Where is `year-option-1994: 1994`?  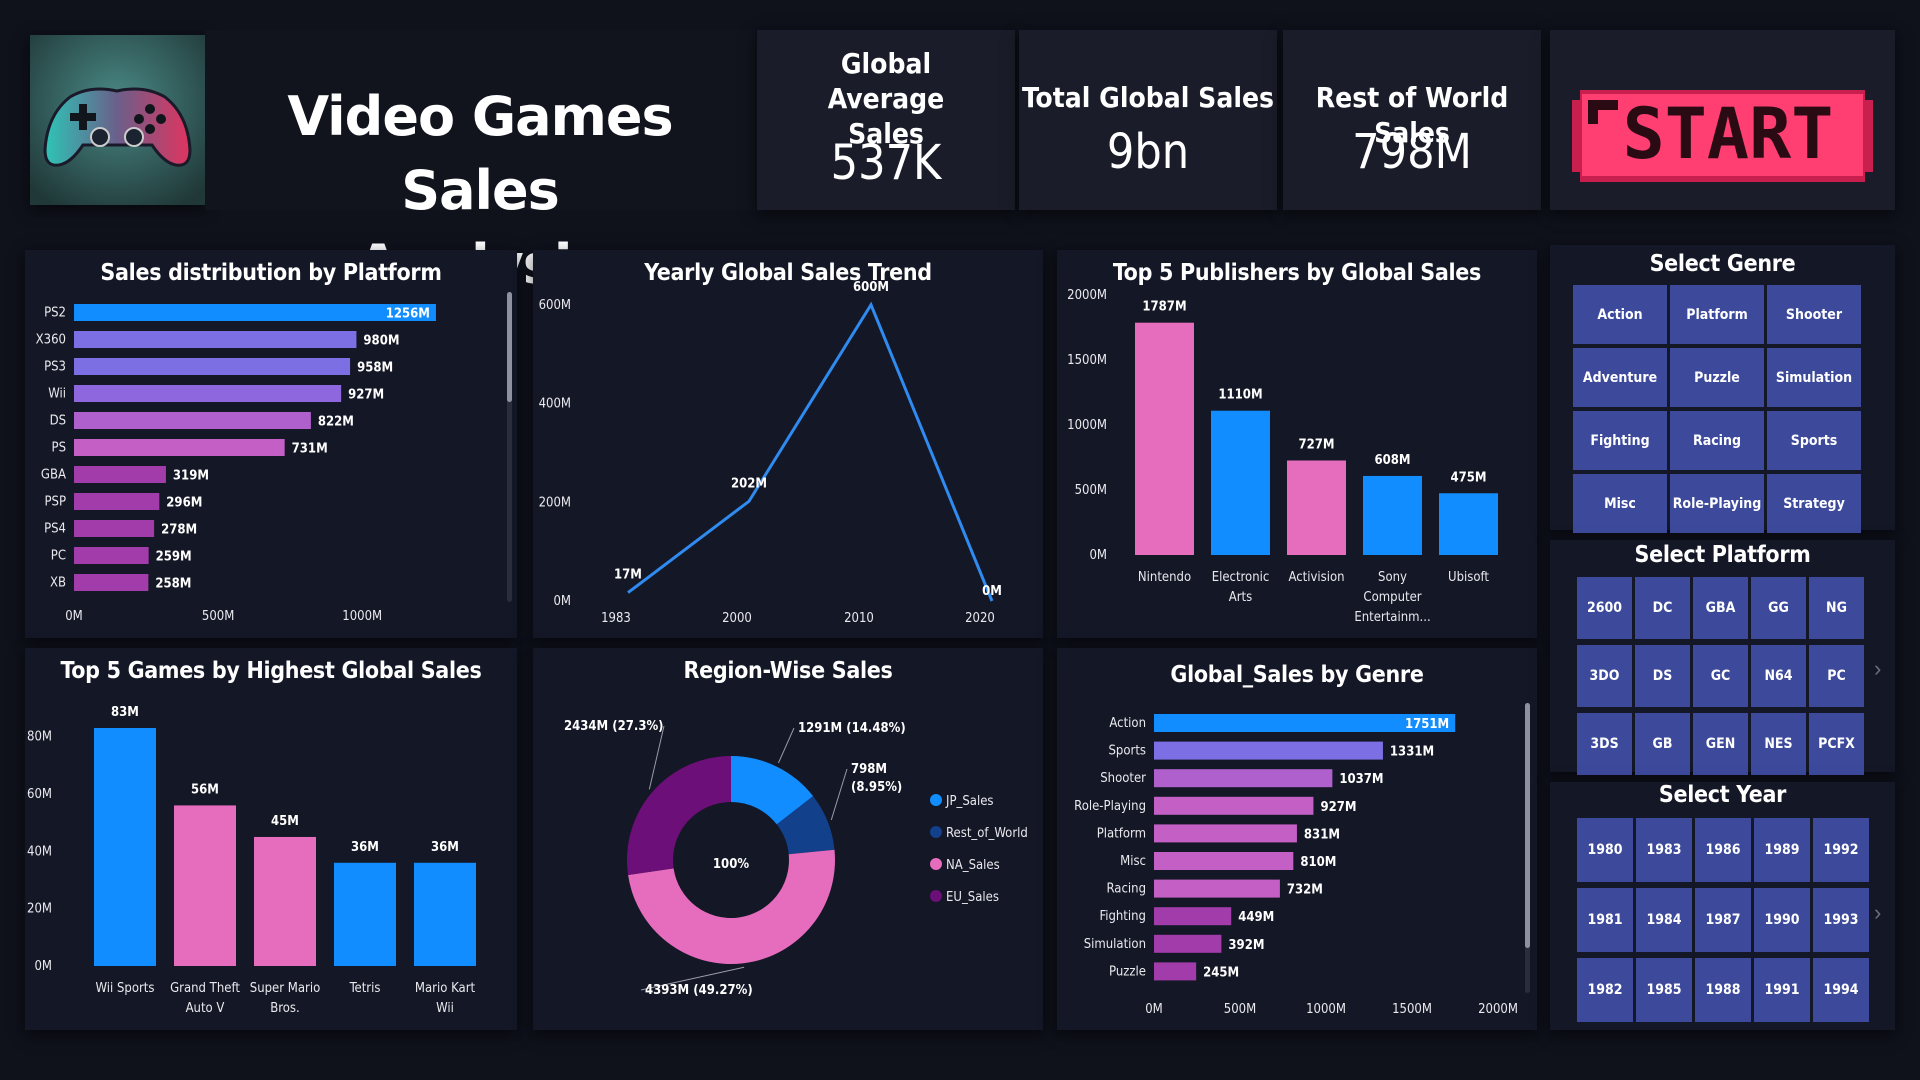
year-option-1994: 1994 is located at coordinates (1841, 990).